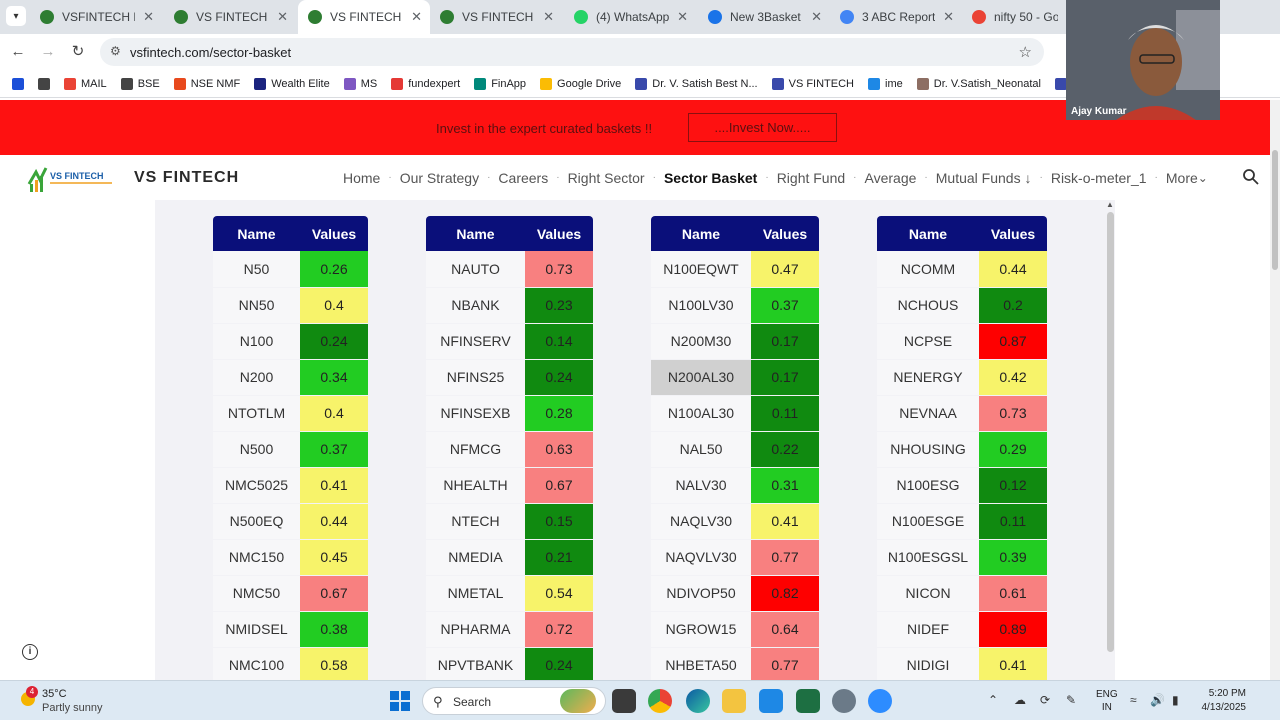  Describe the element at coordinates (360, 83) in the screenshot. I see `bookmark-item: MS` at that location.